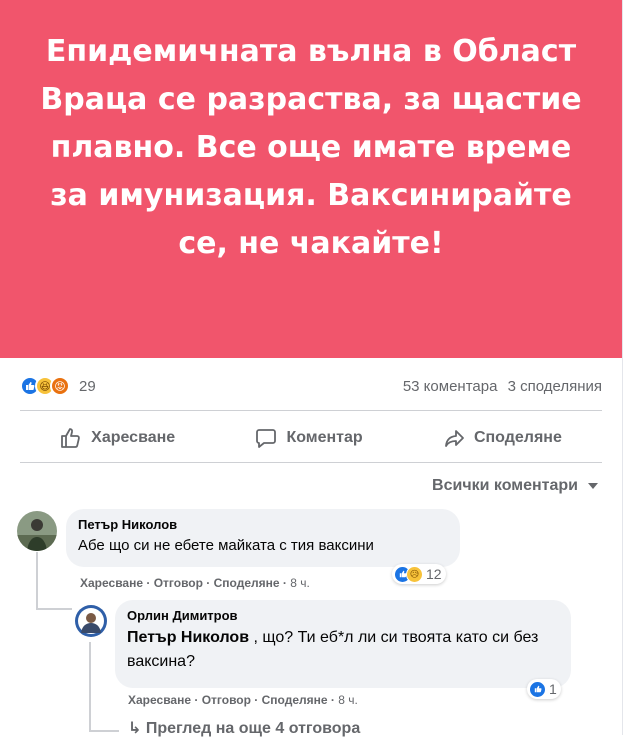 The image size is (635, 738). What do you see at coordinates (434, 574) in the screenshot?
I see `reaction-count: 12` at bounding box center [434, 574].